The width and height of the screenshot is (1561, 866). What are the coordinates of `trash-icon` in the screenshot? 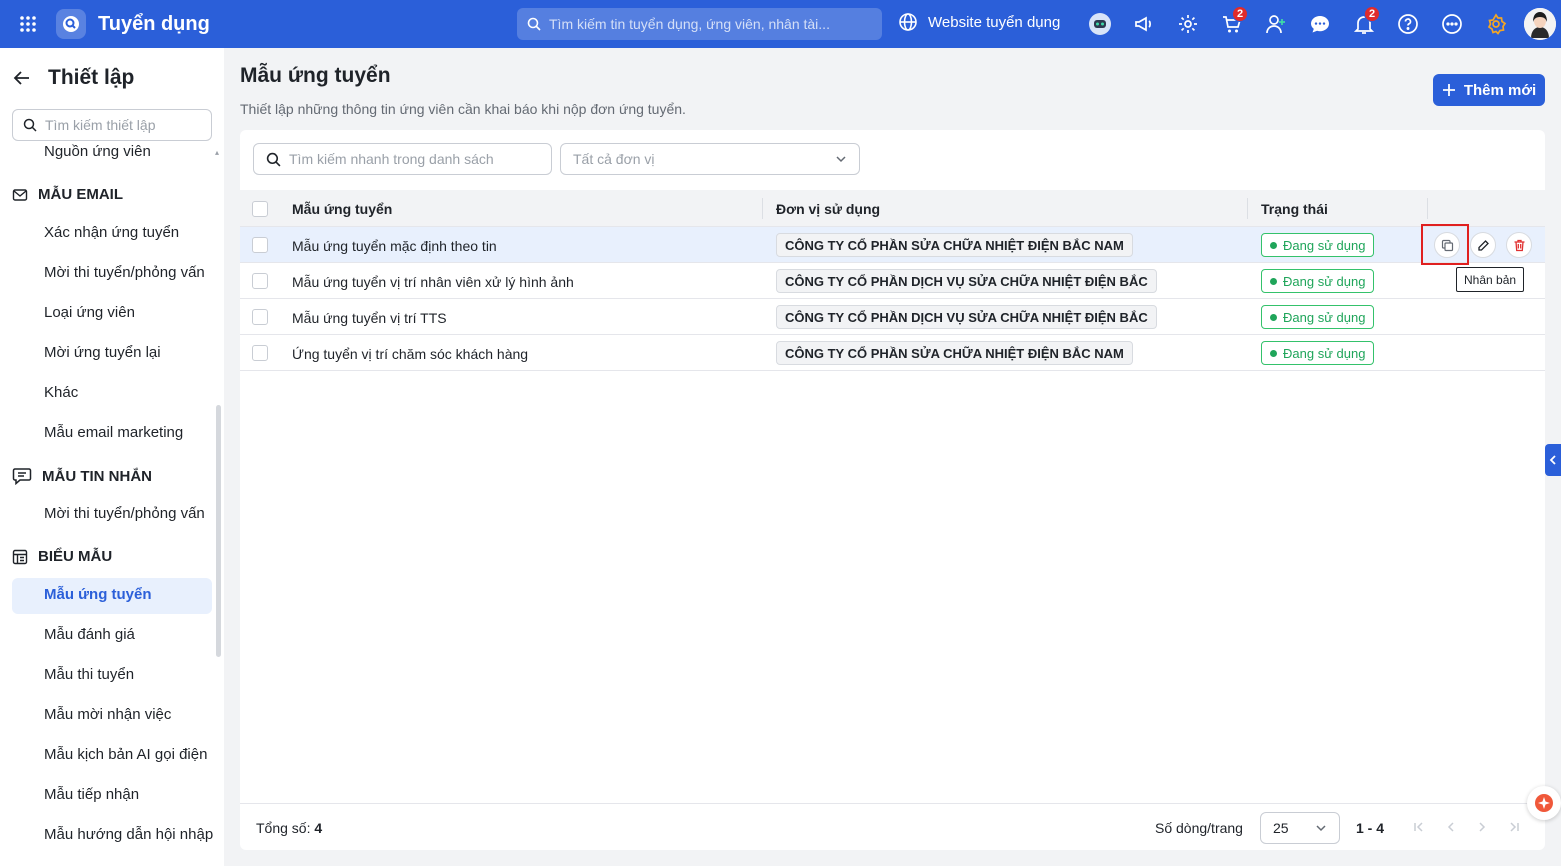 It's located at (1519, 245).